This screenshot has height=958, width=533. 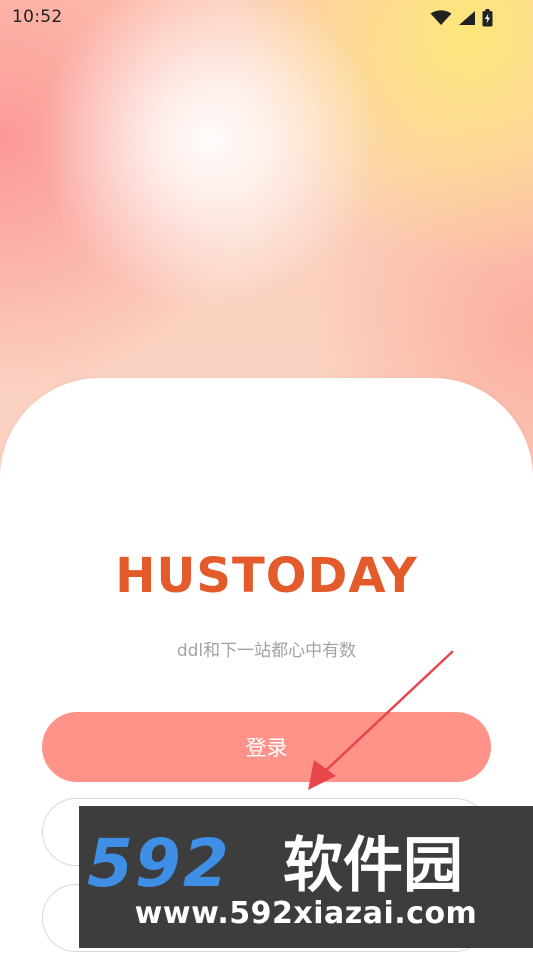 What do you see at coordinates (467, 18) in the screenshot?
I see `signal-icon` at bounding box center [467, 18].